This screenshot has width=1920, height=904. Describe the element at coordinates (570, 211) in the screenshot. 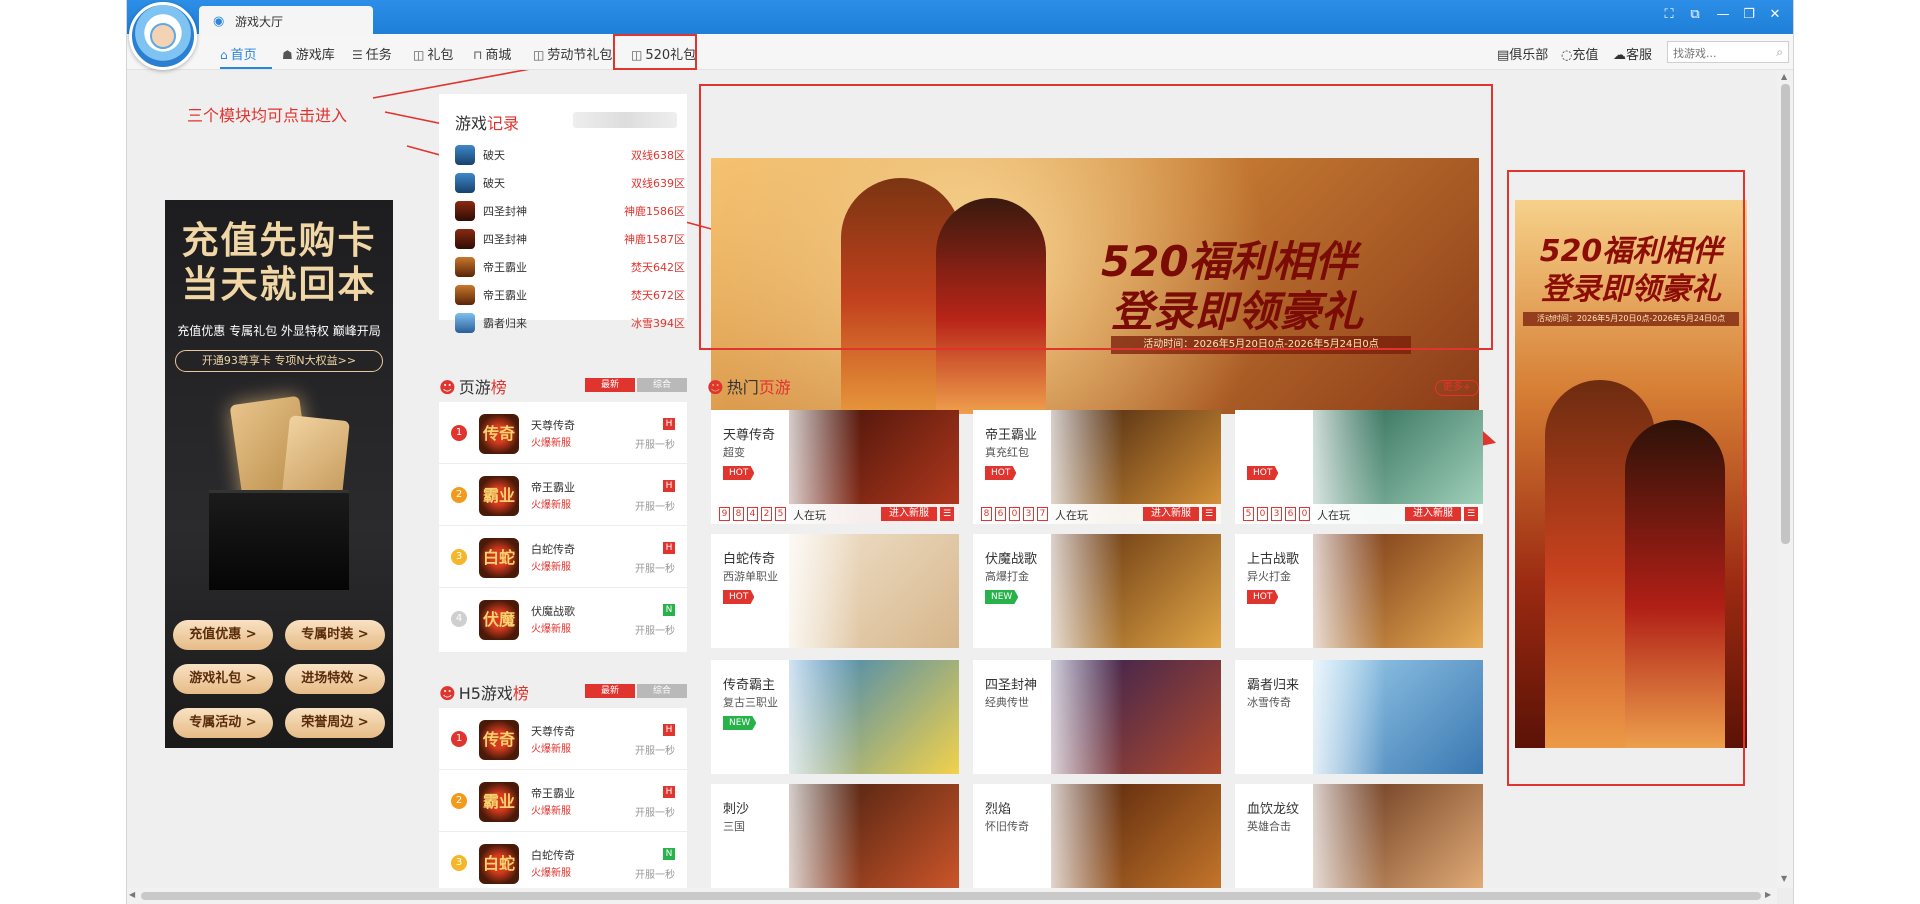

I see `list-item: 四圣封神 神鹿1586区` at that location.